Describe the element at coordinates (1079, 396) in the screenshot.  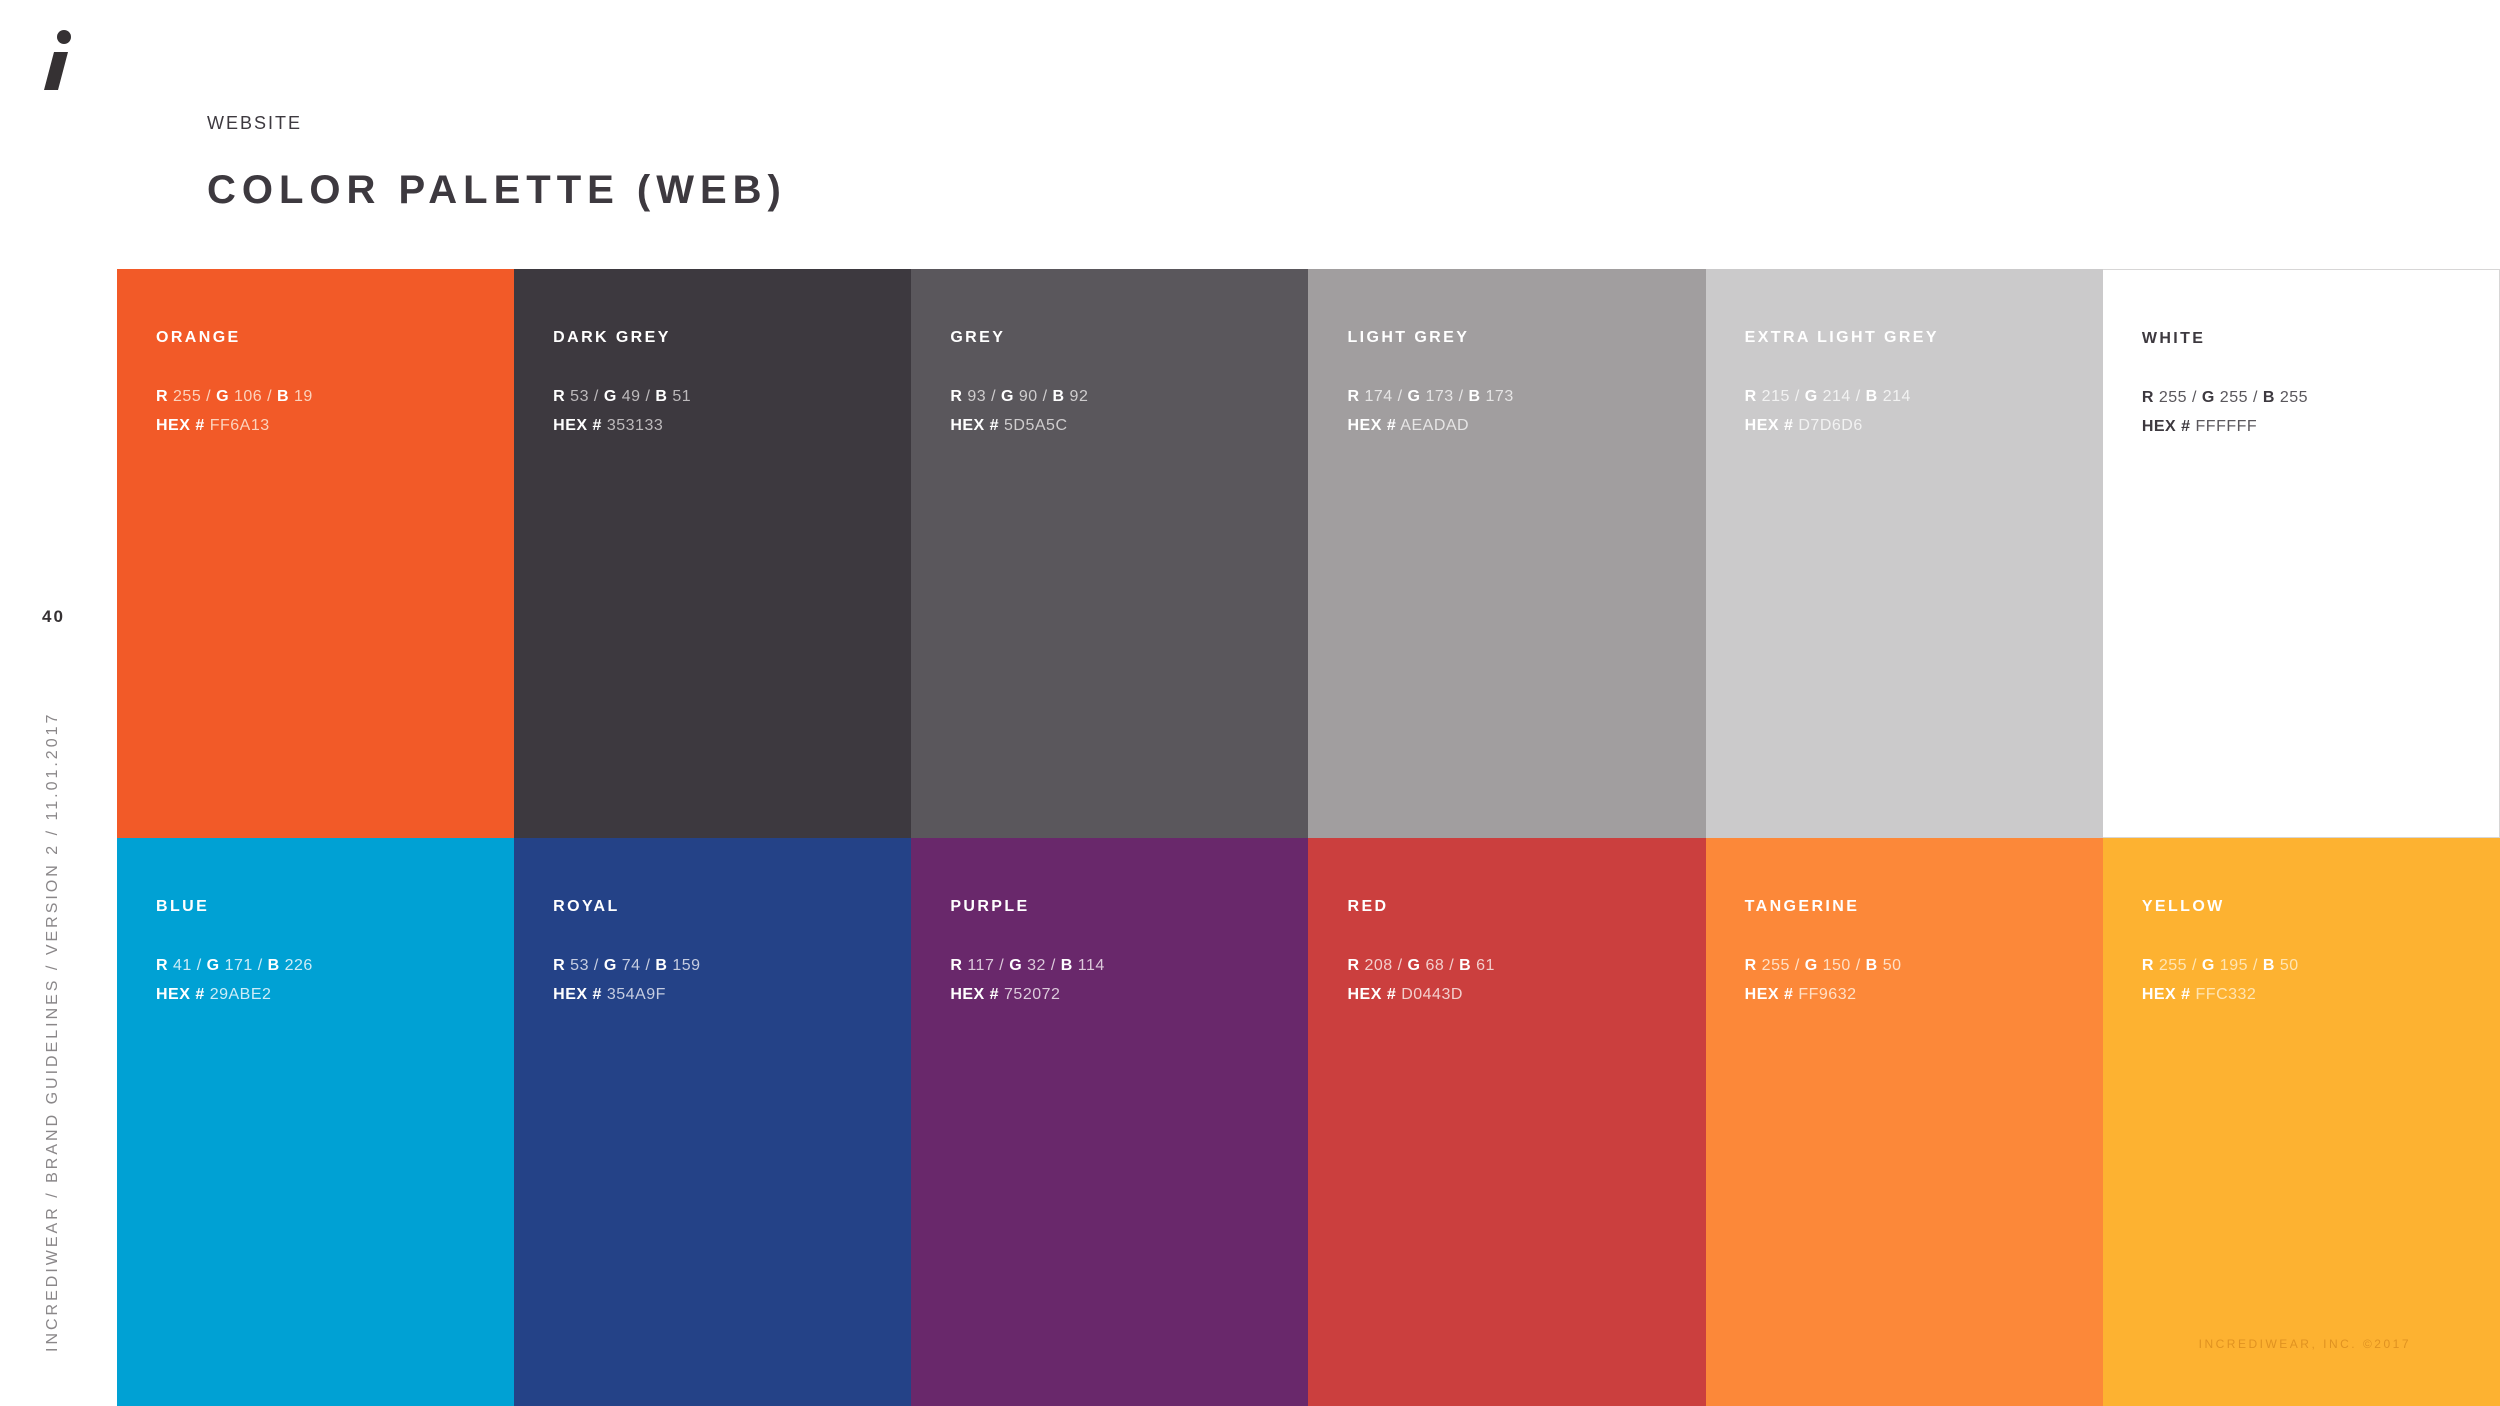
I see `b-value: 92` at that location.